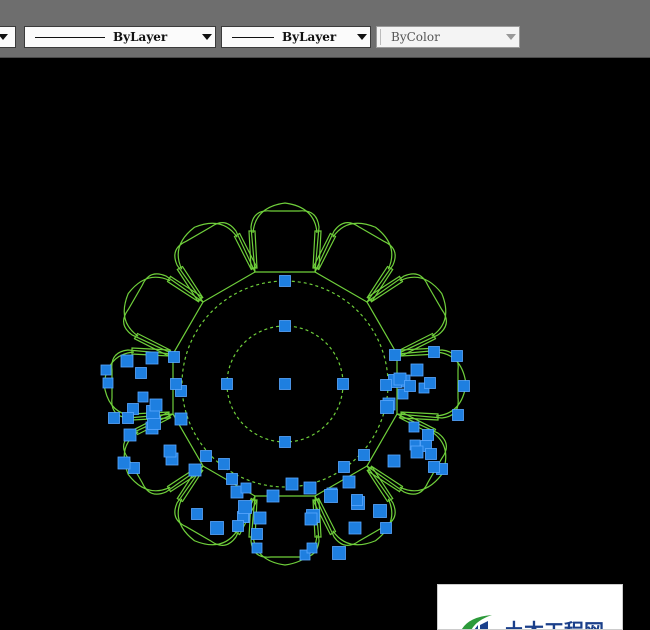 The image size is (650, 630). I want to click on lineweight-value: ByLayer, so click(309, 37).